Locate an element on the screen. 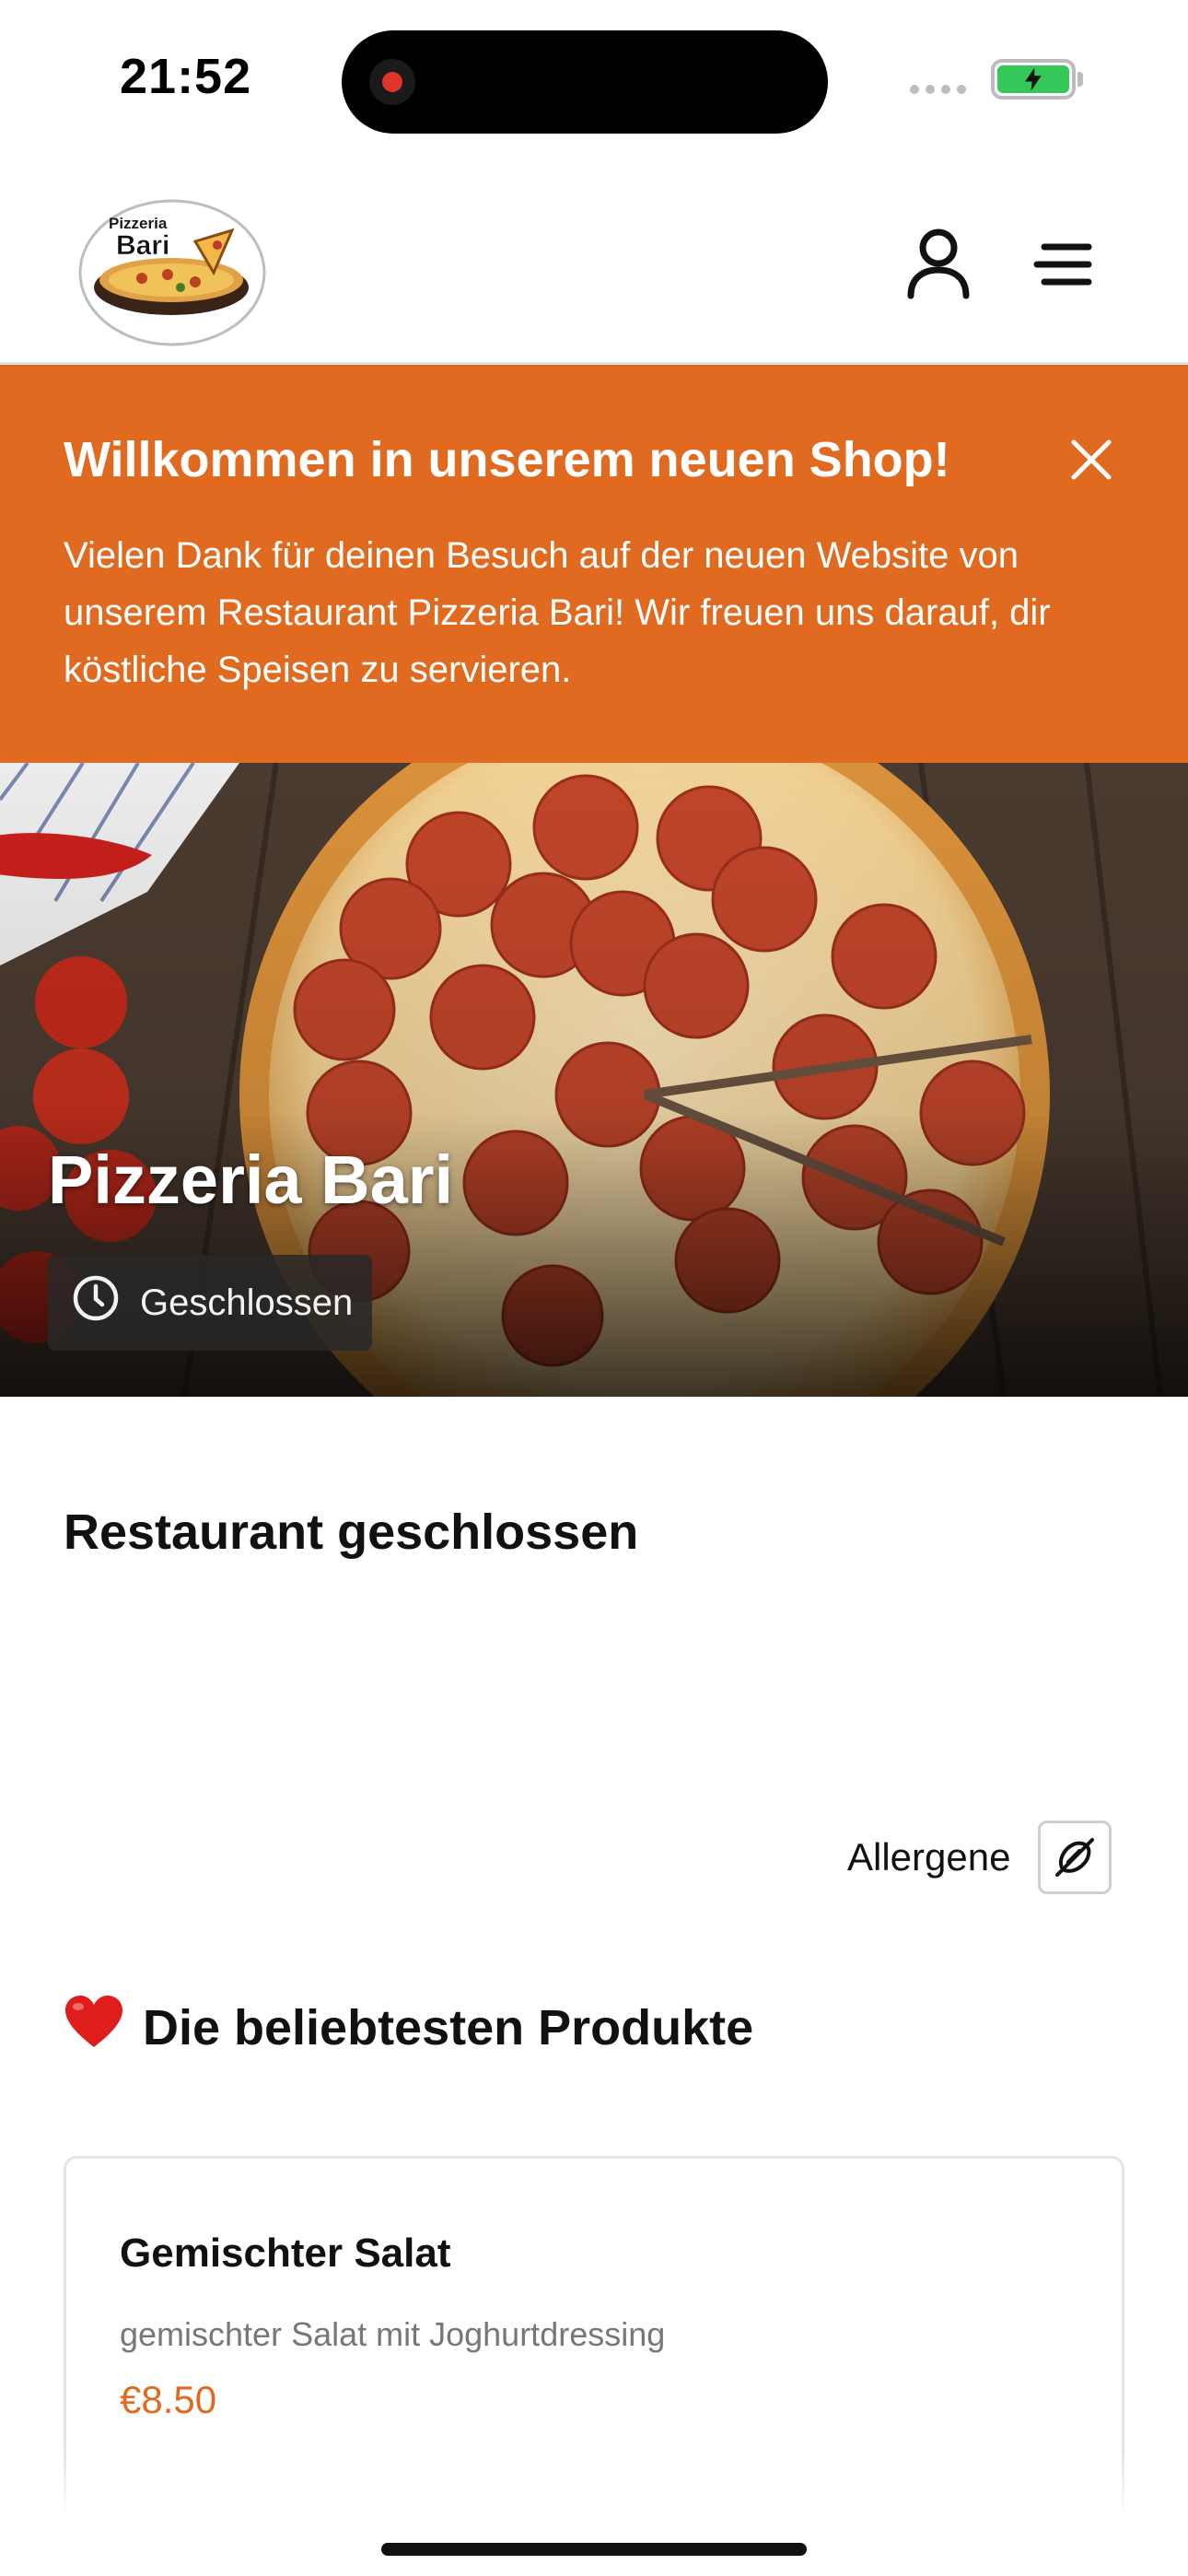 The image size is (1188, 2576). opening-status-label: Geschlossen is located at coordinates (247, 1302).